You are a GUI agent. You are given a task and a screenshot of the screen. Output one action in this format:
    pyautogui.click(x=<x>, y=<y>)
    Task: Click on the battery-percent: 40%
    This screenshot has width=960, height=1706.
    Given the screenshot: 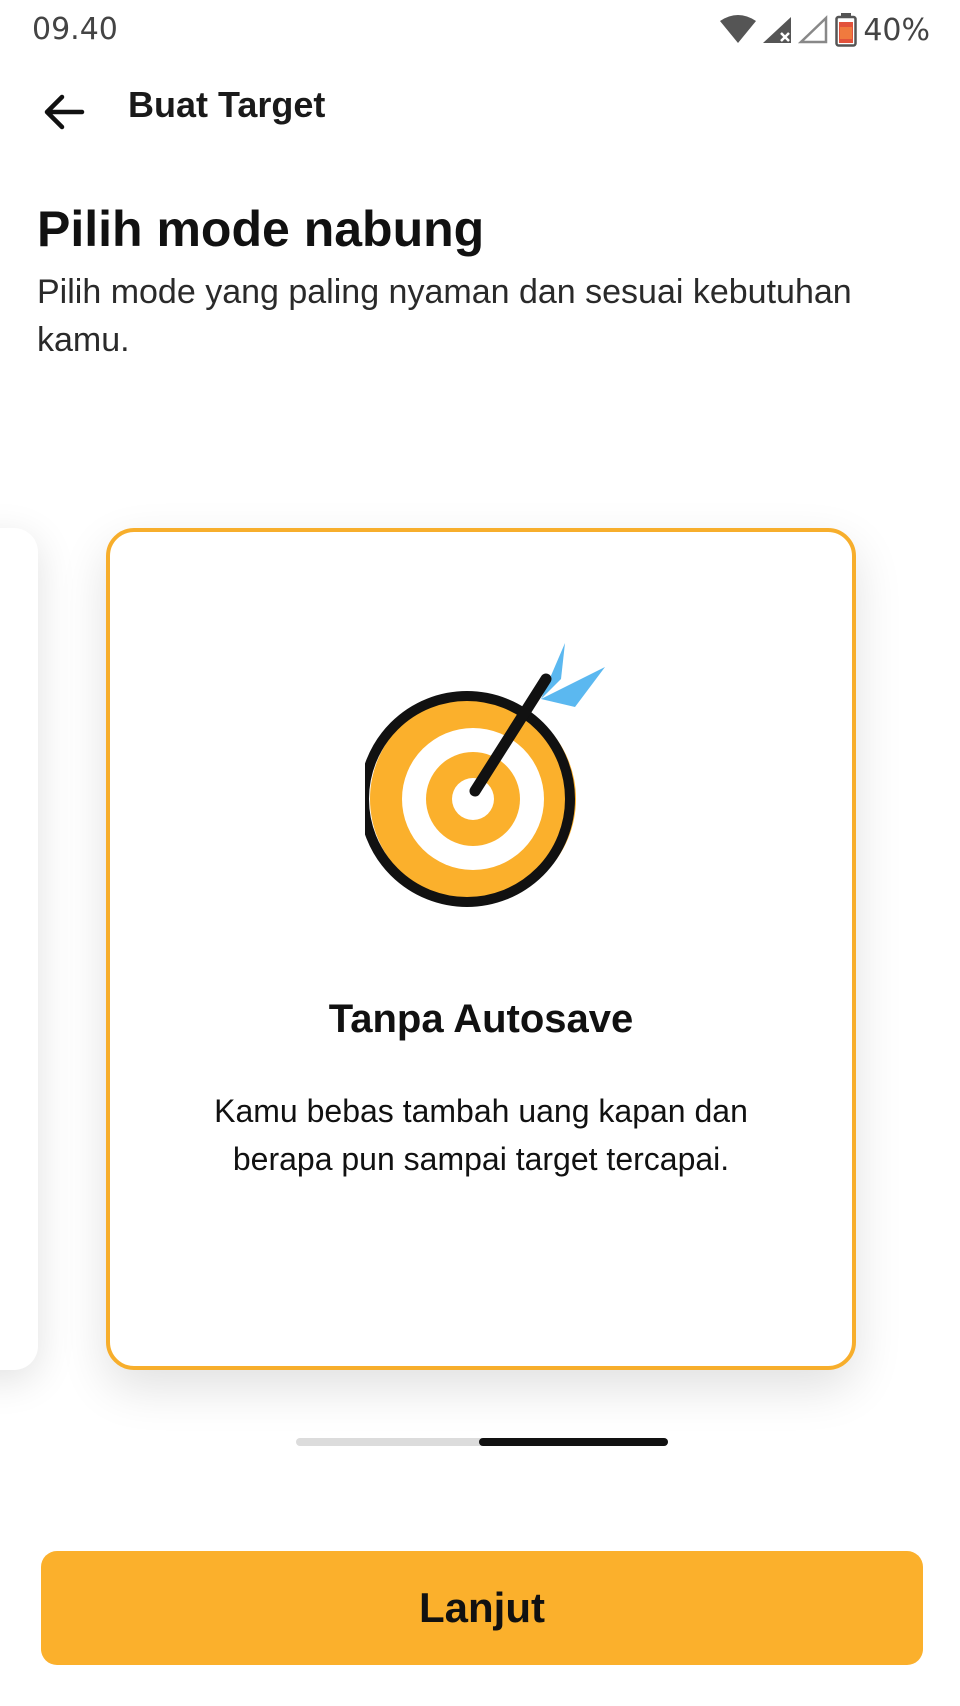 What is the action you would take?
    pyautogui.click(x=896, y=30)
    